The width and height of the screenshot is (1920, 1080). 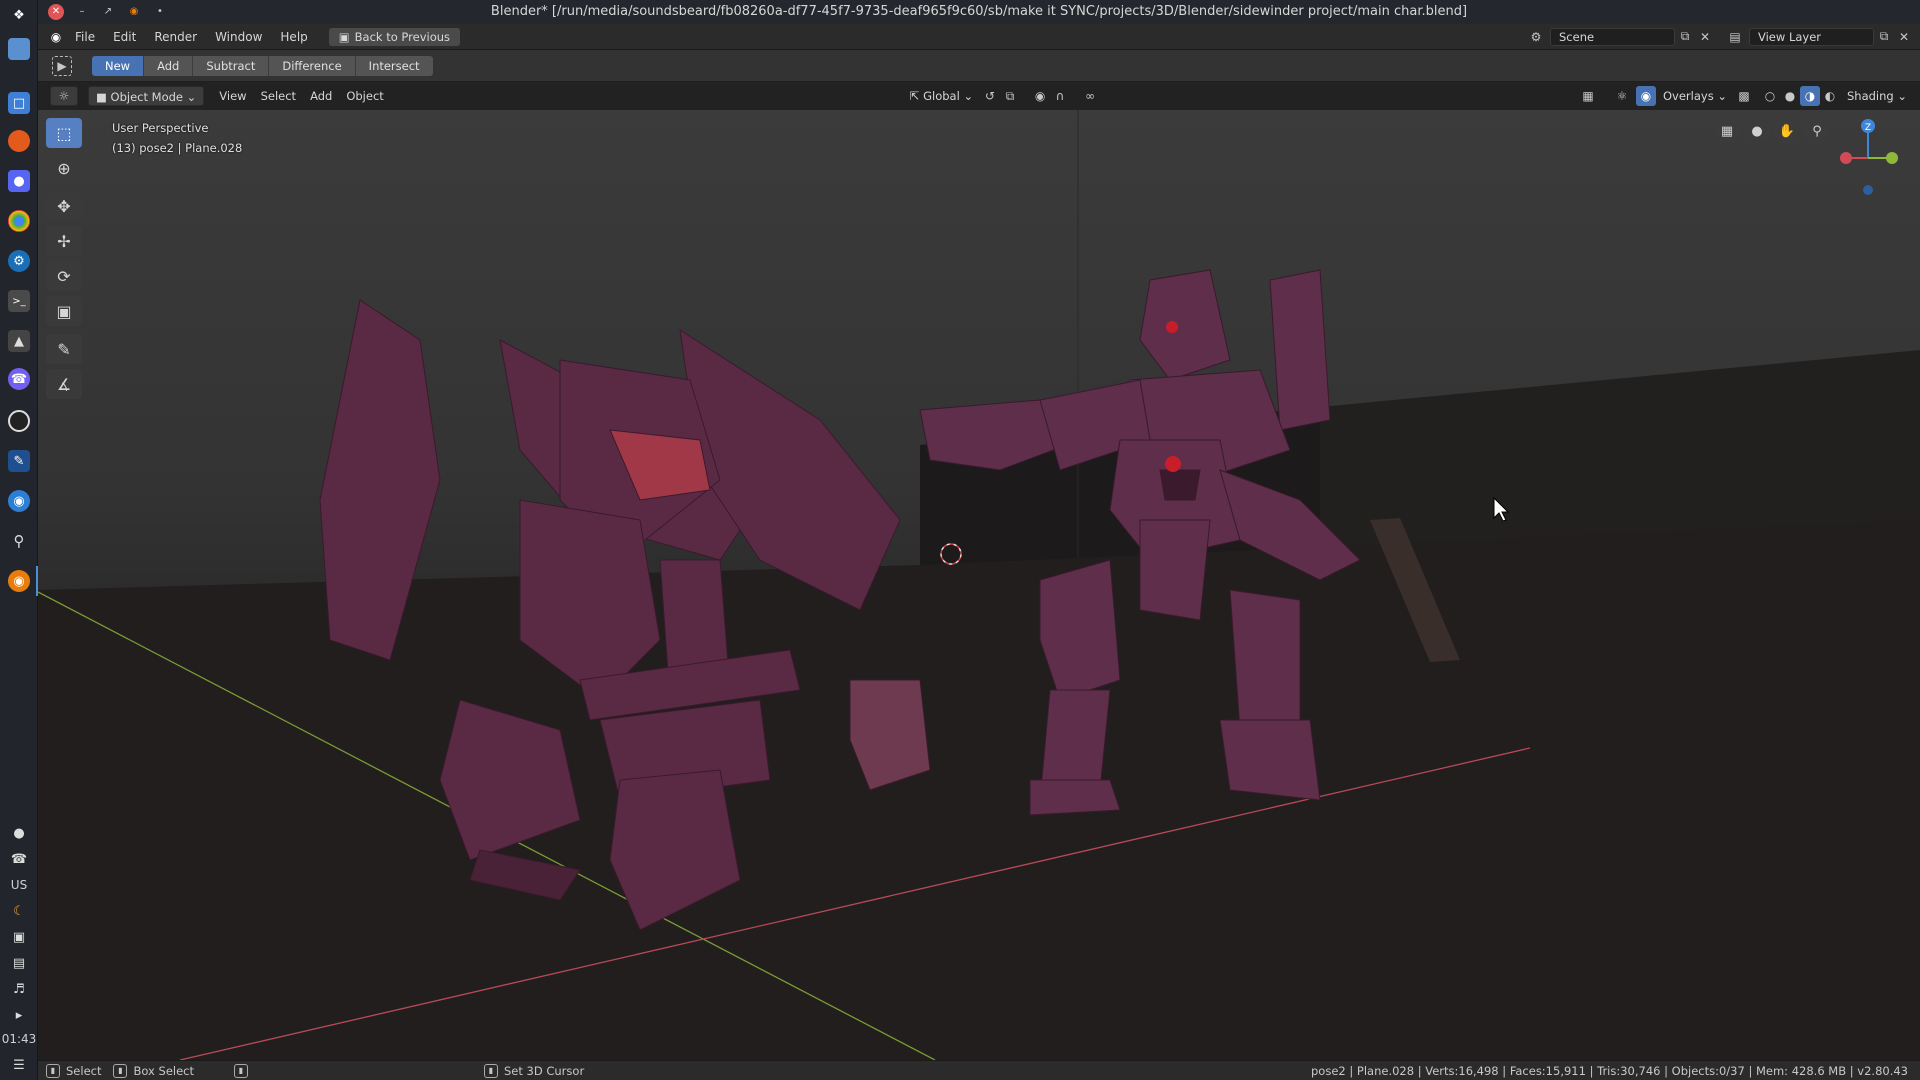 I want to click on delete-view-layer-icon: ✕, so click(x=1904, y=37).